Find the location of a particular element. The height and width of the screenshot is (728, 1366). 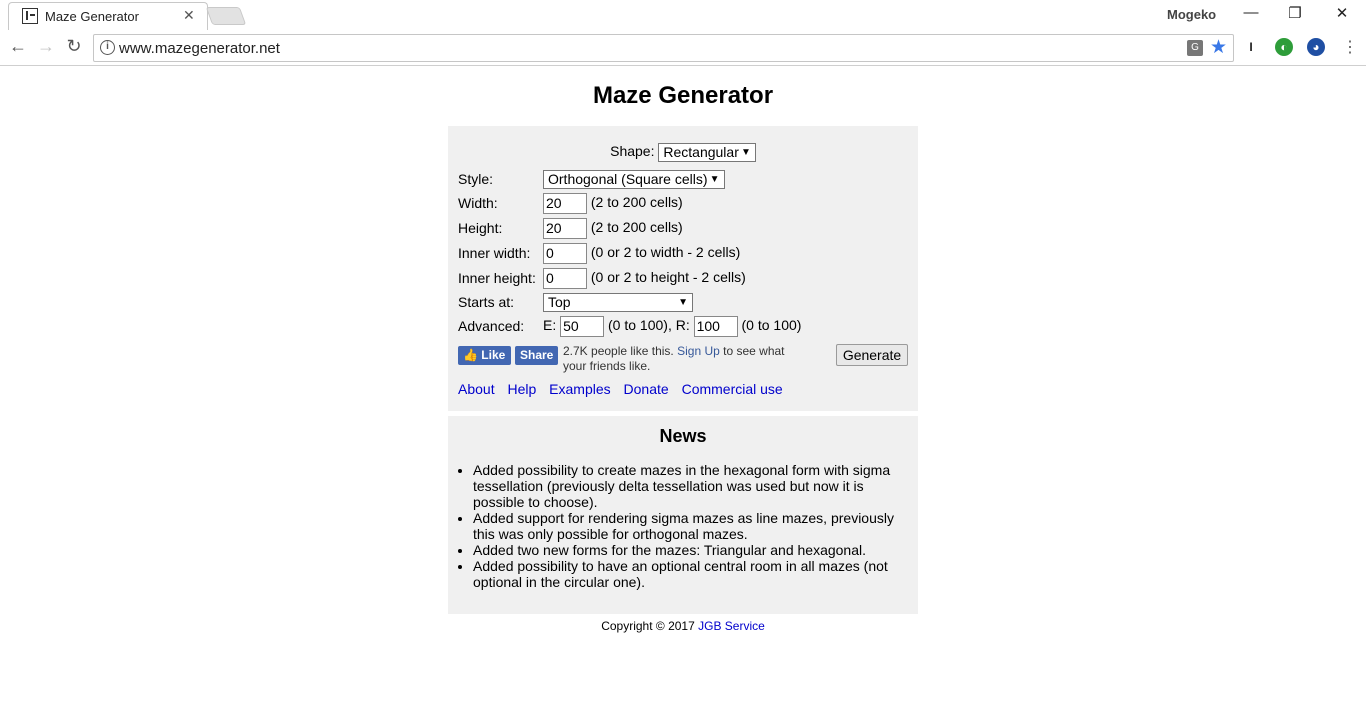

page-footer: Copyright © 2017 JGB Service is located at coordinates (683, 626).